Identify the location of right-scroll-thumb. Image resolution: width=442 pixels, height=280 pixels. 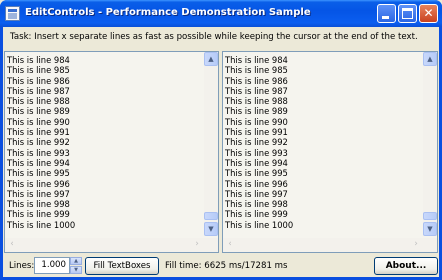
(430, 216).